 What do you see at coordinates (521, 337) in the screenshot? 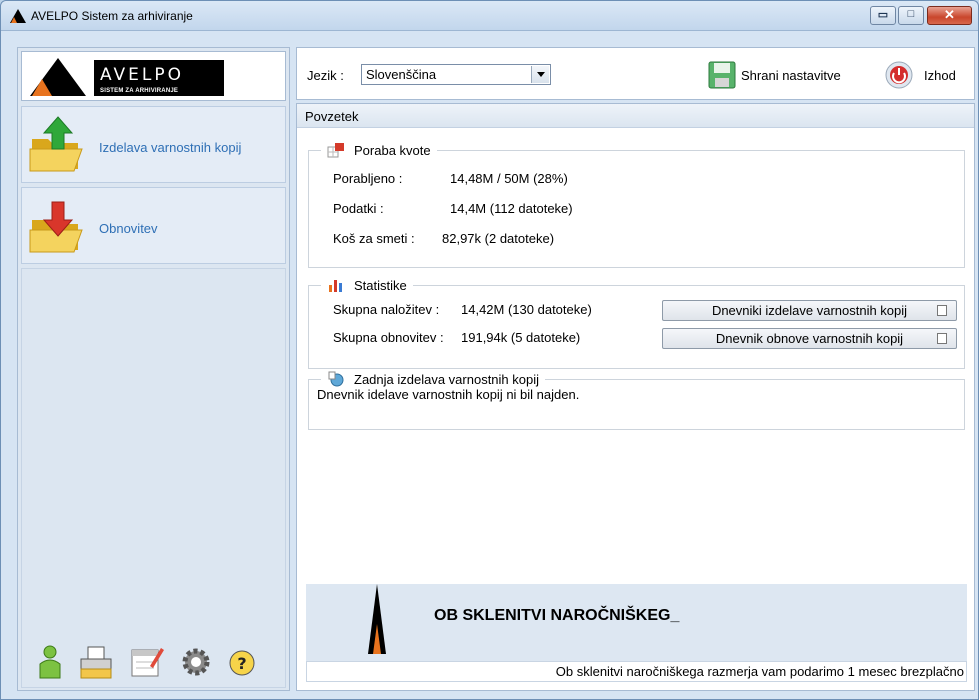
I see `stats-restores-value: 191,94k (5 datoteke)` at bounding box center [521, 337].